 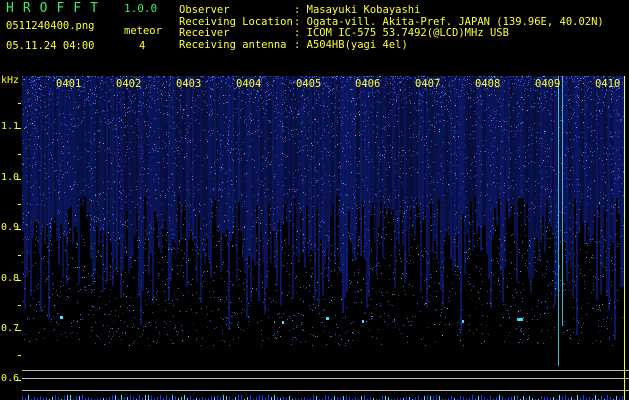 What do you see at coordinates (204, 10) in the screenshot?
I see `observer-label: Observer` at bounding box center [204, 10].